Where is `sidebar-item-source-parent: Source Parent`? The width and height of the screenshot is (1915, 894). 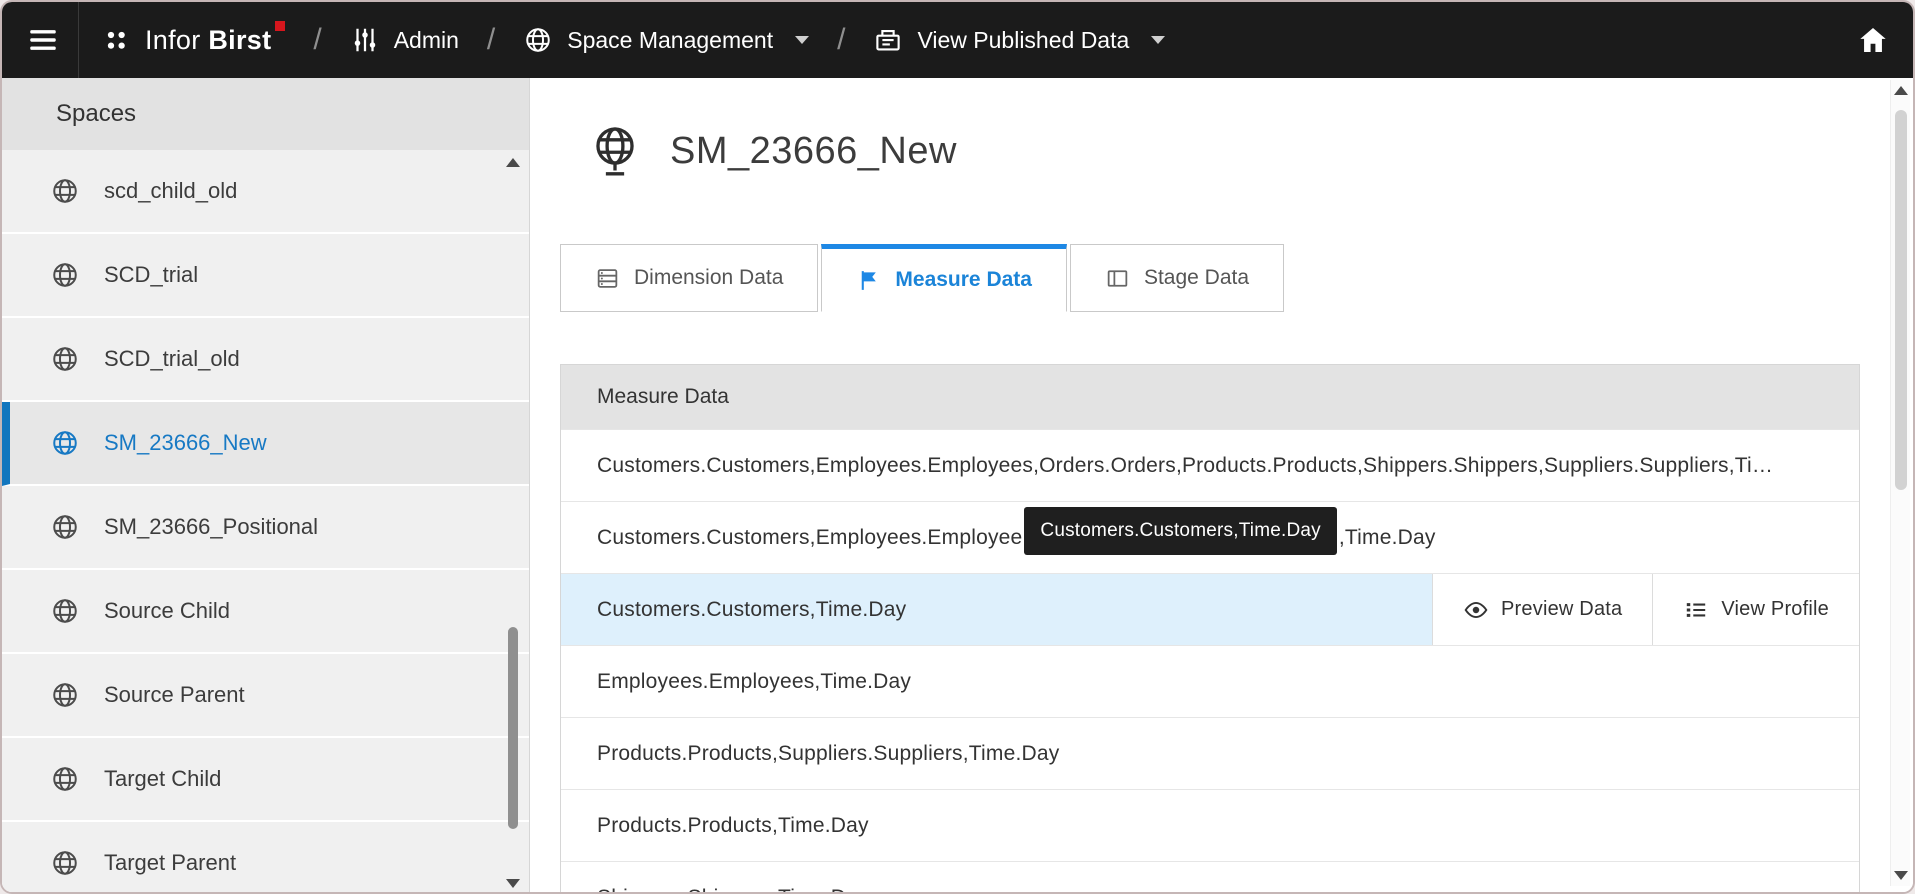
sidebar-item-source-parent: Source Parent is located at coordinates (265, 696).